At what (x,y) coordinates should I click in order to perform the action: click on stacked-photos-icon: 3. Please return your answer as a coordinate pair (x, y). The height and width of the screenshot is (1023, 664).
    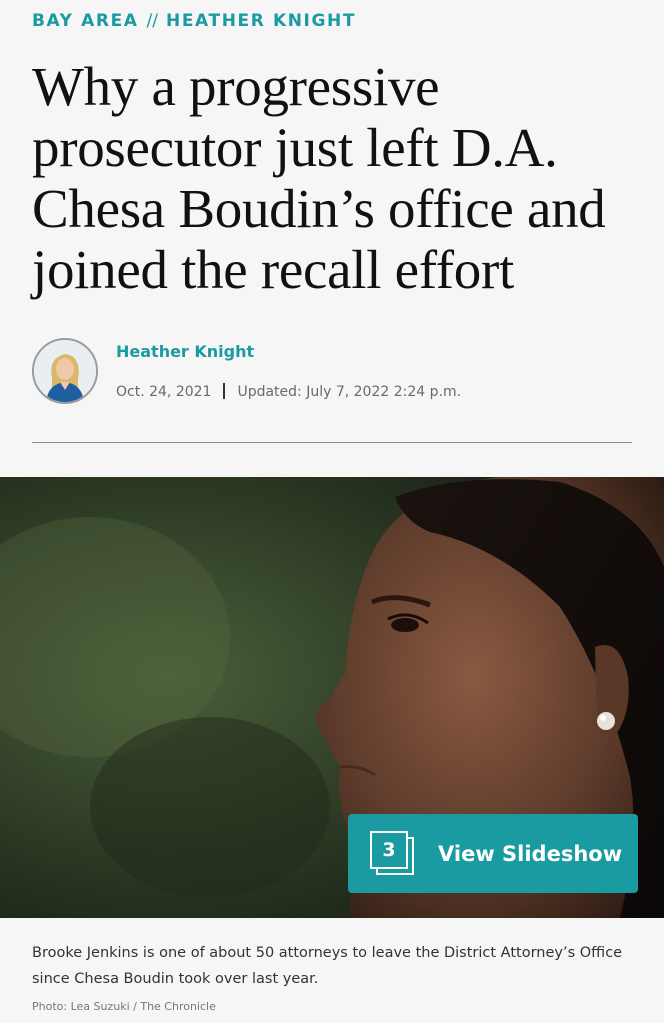
    Looking at the image, I should click on (393, 853).